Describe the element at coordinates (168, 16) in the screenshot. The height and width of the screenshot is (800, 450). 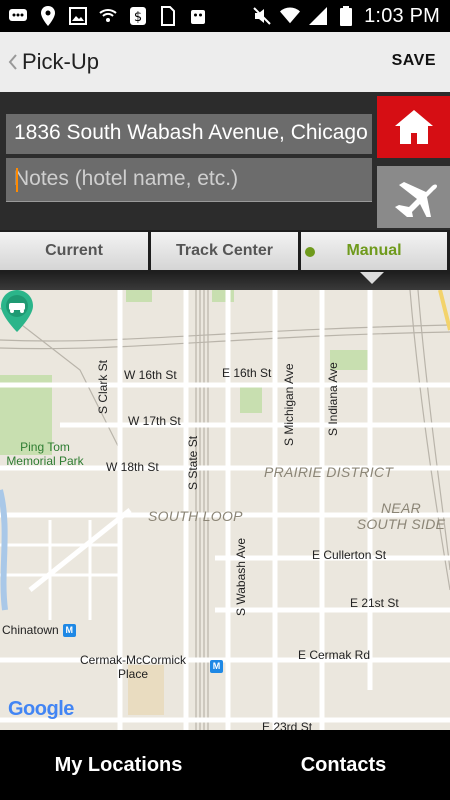
I see `sim-icon` at that location.